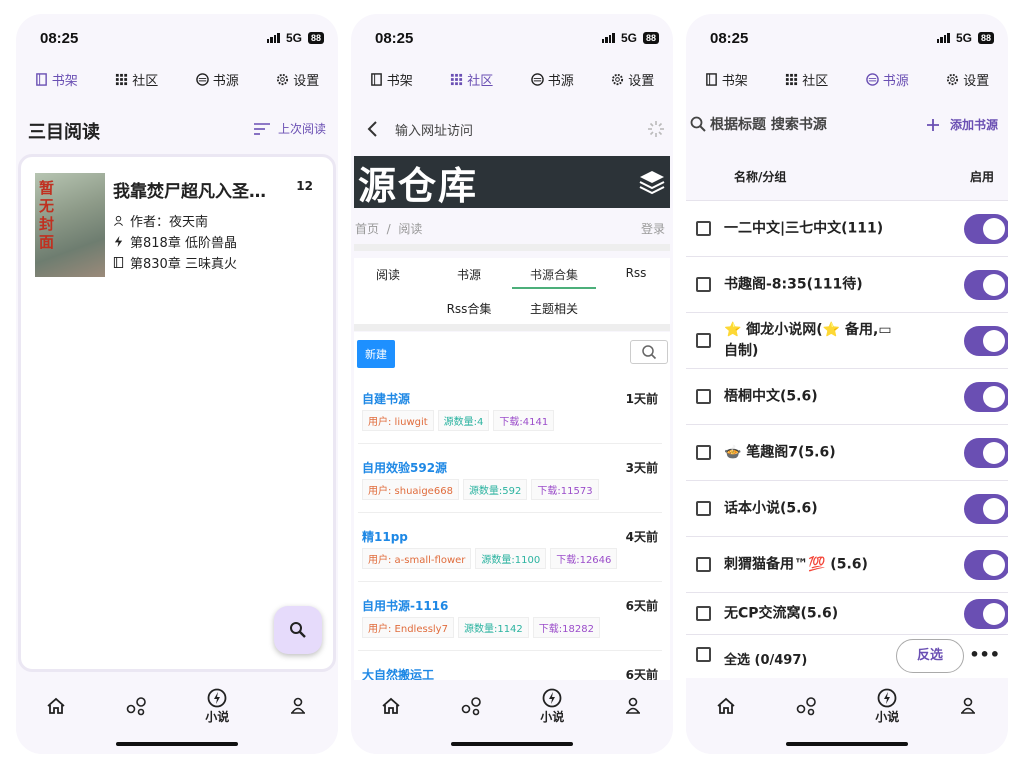 Image resolution: width=1024 pixels, height=768 pixels. What do you see at coordinates (847, 340) in the screenshot?
I see `table-row: ⭐ 御龙小说网(⭐ 备用,▭ 自制)` at bounding box center [847, 340].